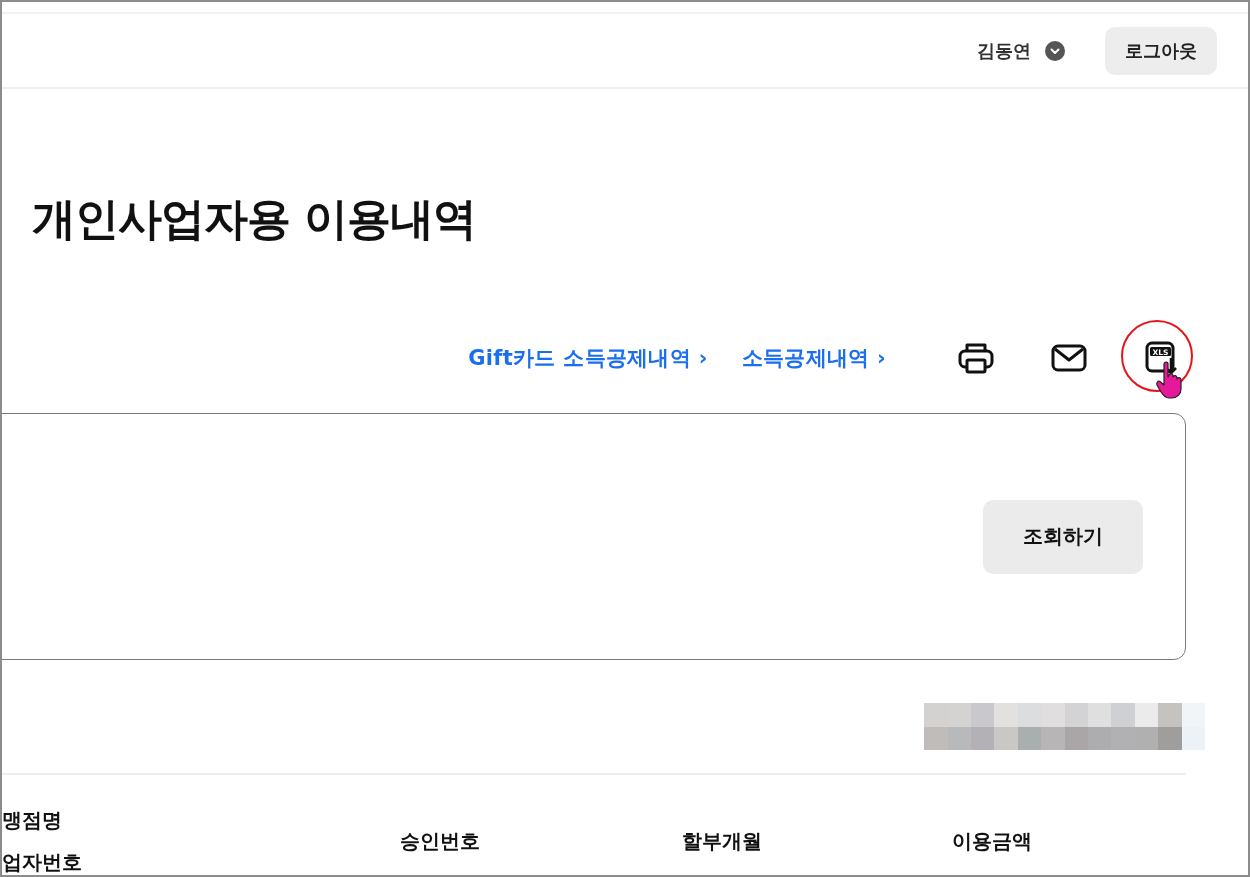 This screenshot has height=877, width=1250. What do you see at coordinates (992, 841) in the screenshot?
I see `column-header: 이용금액` at bounding box center [992, 841].